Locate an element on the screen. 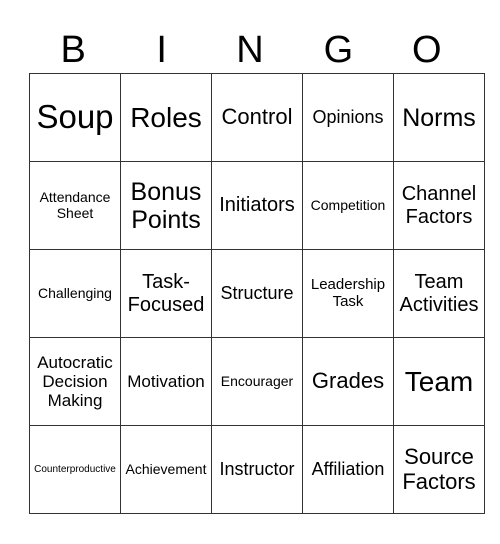  bingo-cell: Task-Focused is located at coordinates (166, 293).